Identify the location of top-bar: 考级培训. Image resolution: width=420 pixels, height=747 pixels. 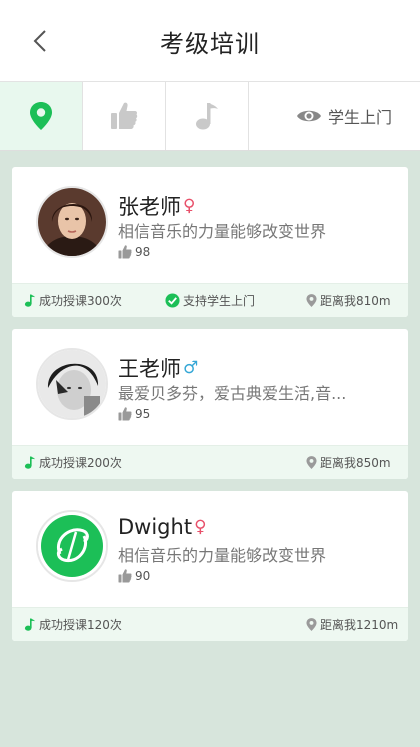
(210, 41).